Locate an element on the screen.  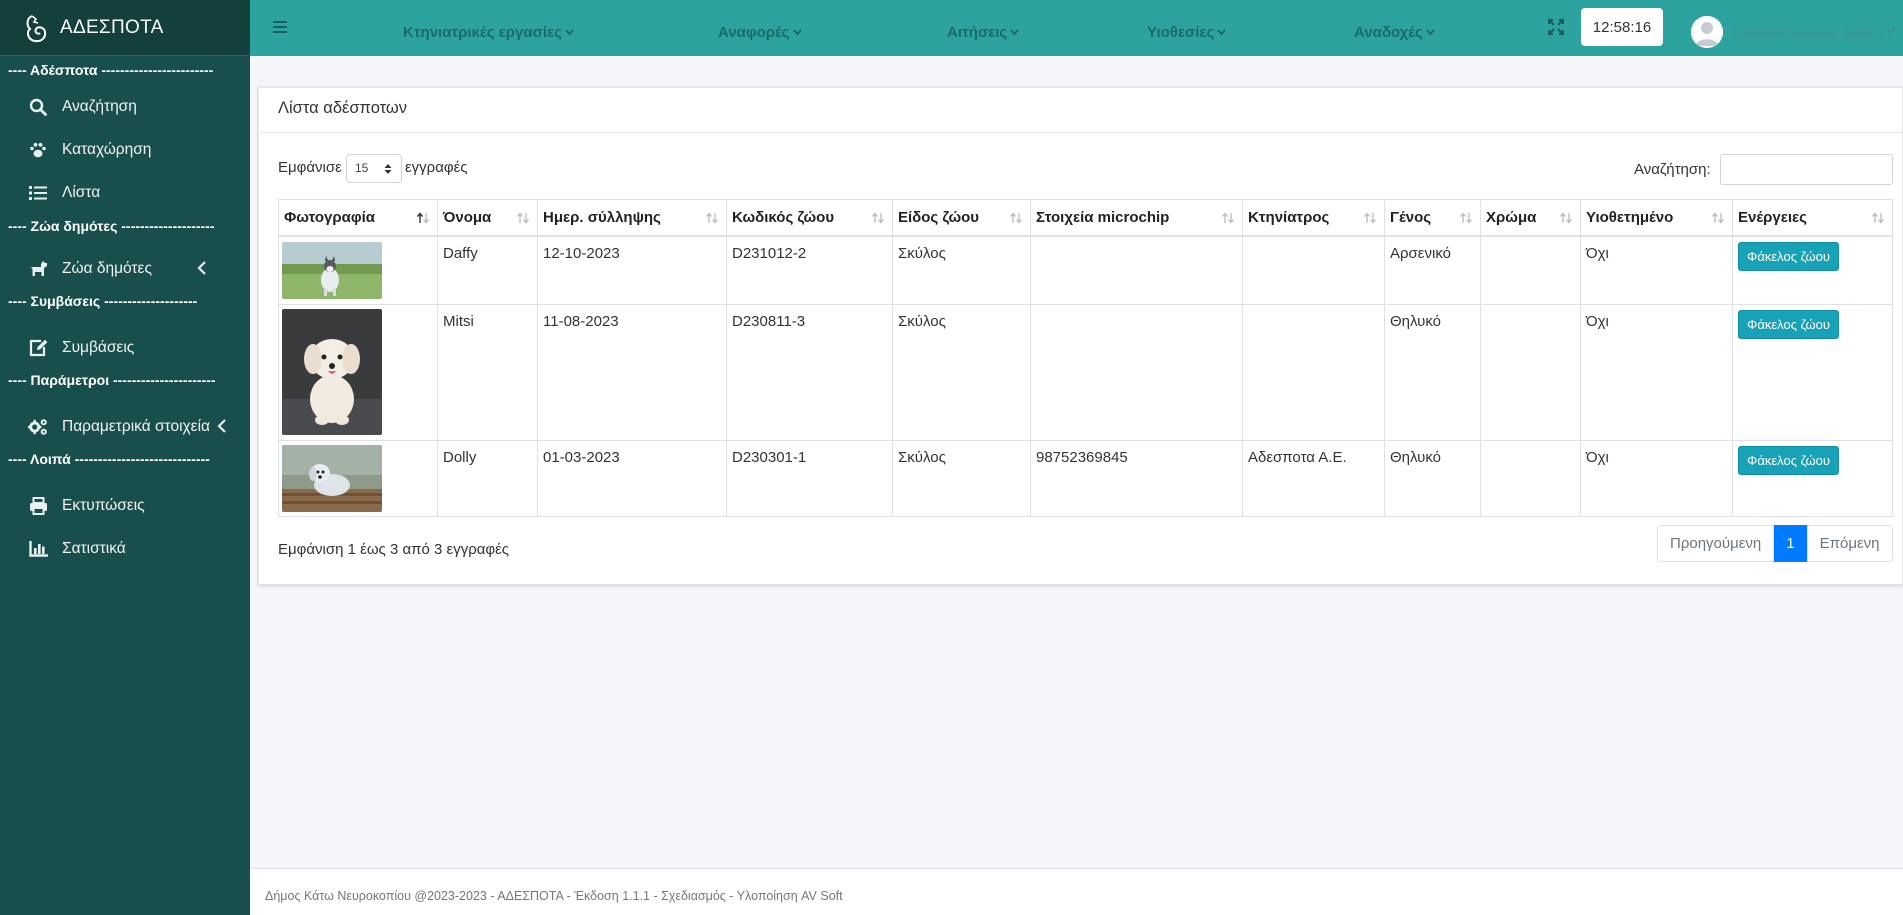
col-header-label: Στοιχεία microchip is located at coordinates (1103, 217).